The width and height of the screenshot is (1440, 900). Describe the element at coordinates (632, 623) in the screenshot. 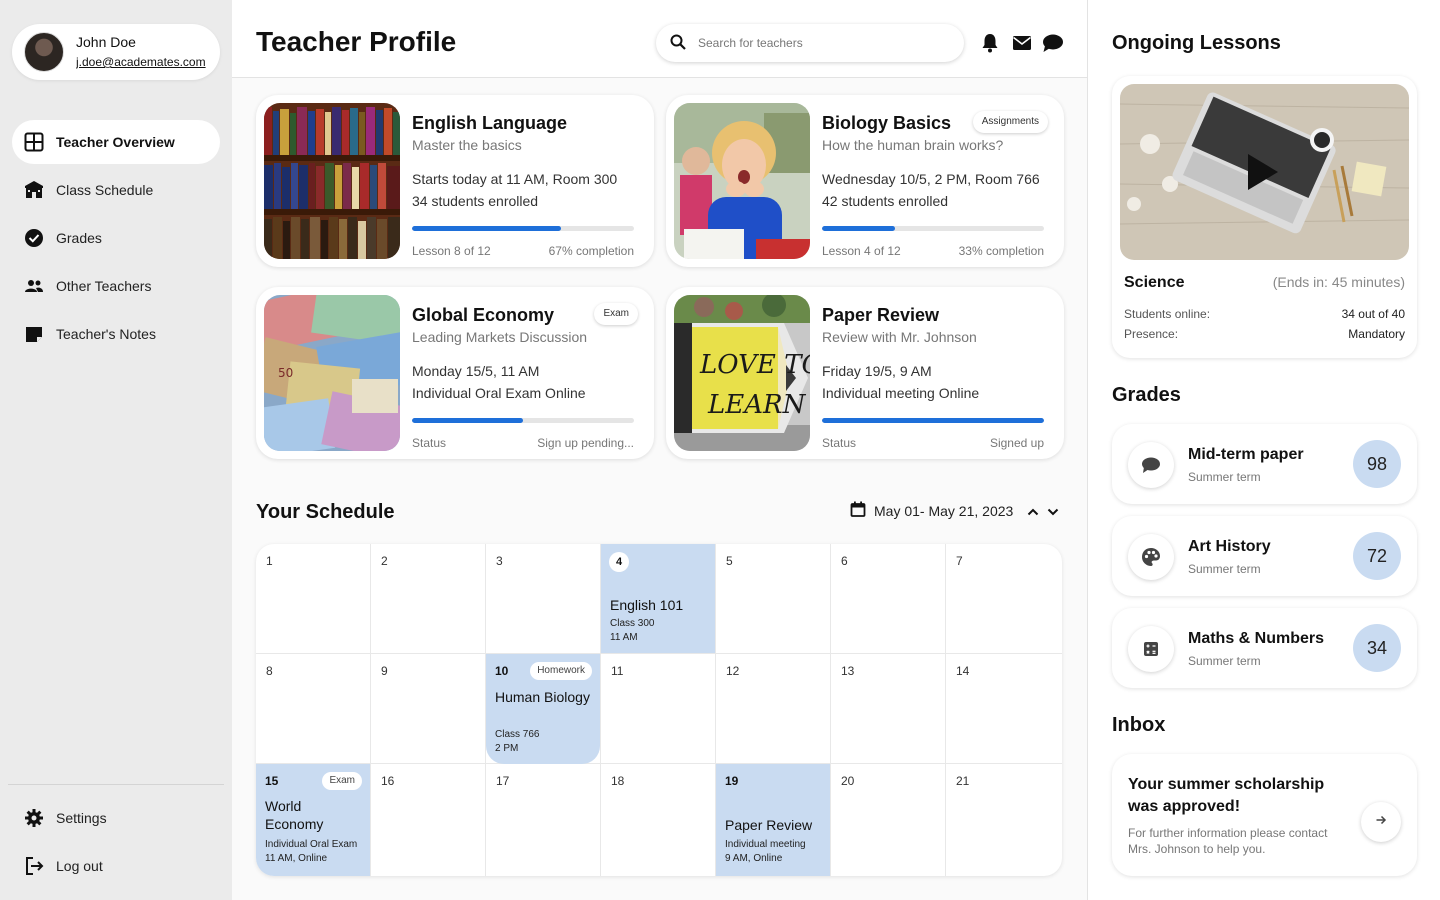

I see `event-detail: Class 300` at that location.